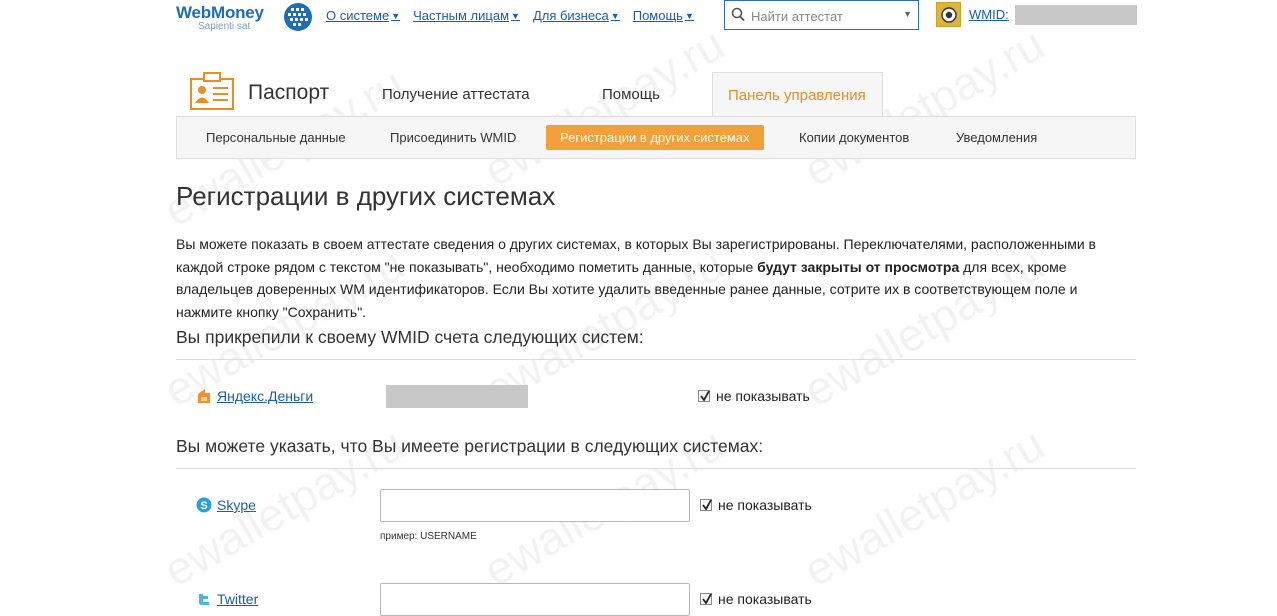 The height and width of the screenshot is (616, 1277). I want to click on passport-title: Паспорт, so click(289, 92).